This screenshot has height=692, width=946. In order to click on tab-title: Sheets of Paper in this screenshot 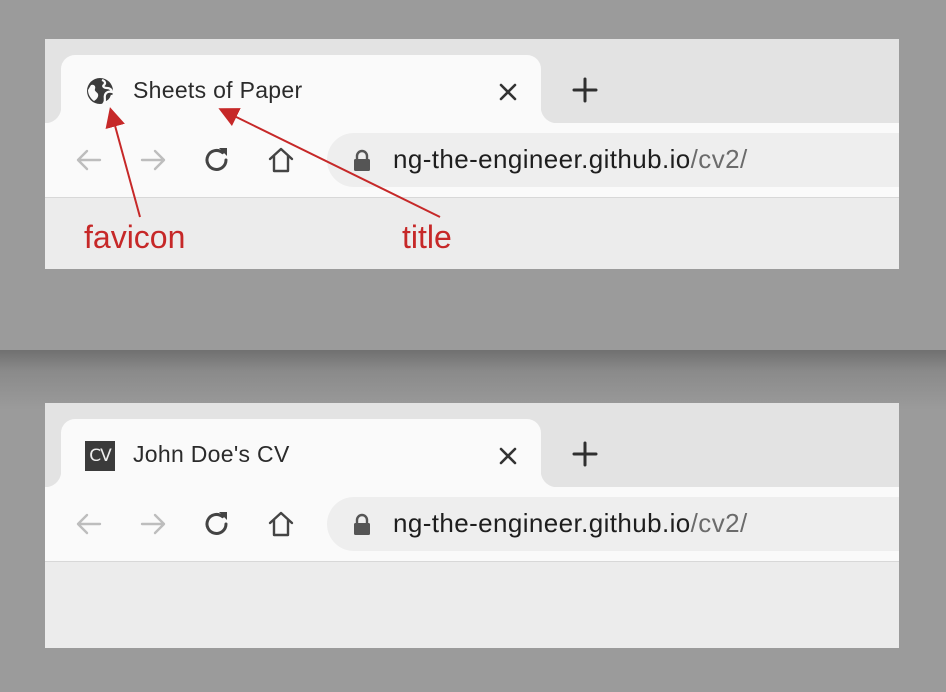, I will do `click(218, 90)`.